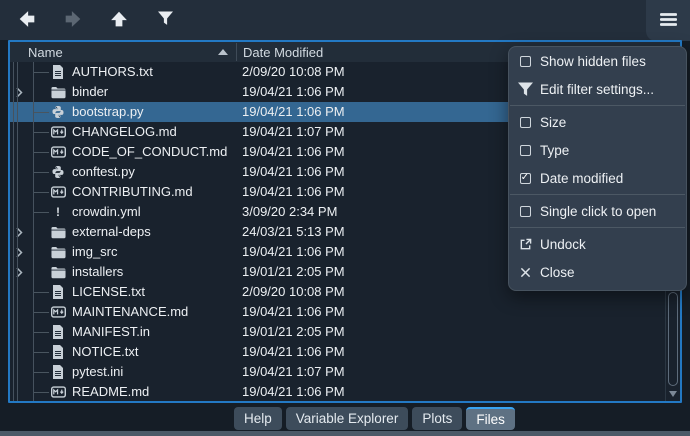  I want to click on menu-item-type: Type, so click(597, 150).